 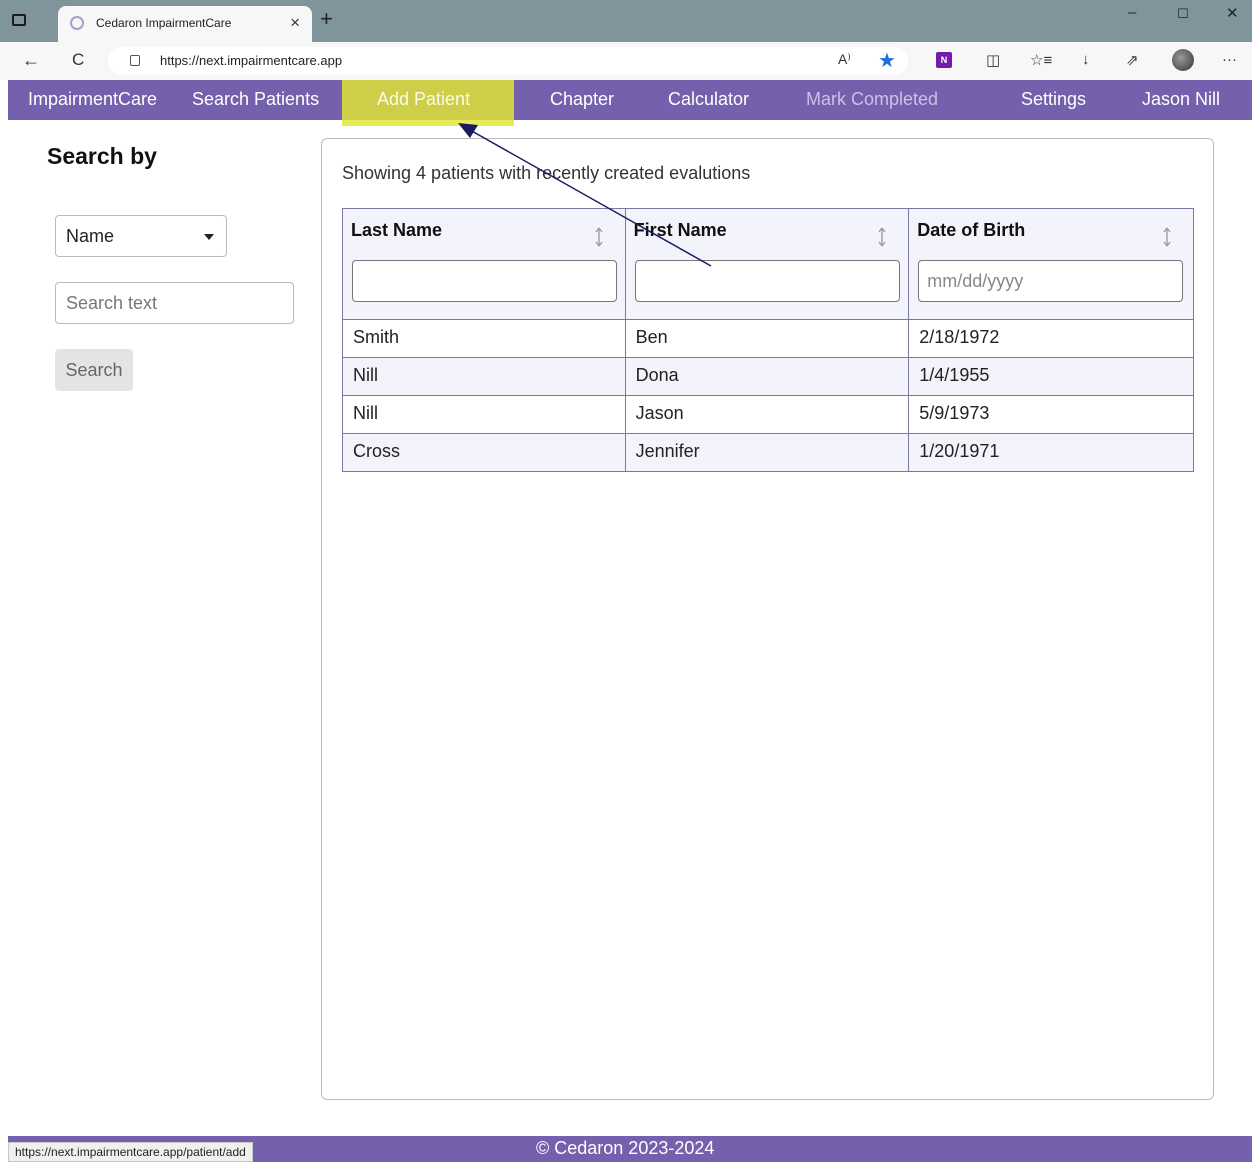 I want to click on favorite-star-icon: ★, so click(x=887, y=60).